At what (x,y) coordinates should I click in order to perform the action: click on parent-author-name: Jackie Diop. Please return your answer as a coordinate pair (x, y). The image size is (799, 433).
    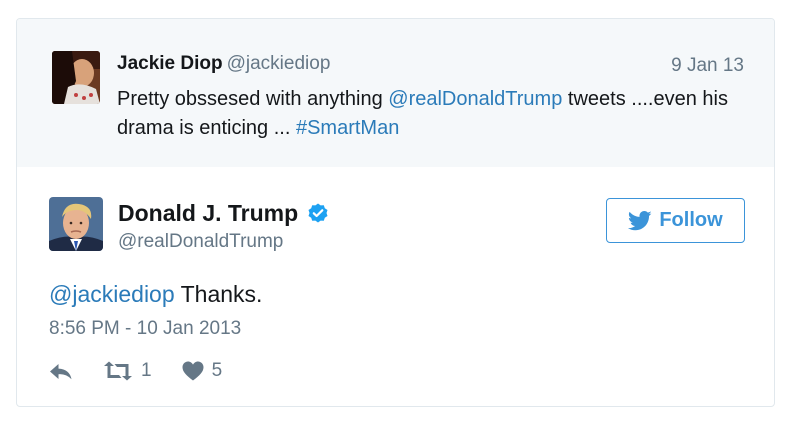
    Looking at the image, I should click on (170, 63).